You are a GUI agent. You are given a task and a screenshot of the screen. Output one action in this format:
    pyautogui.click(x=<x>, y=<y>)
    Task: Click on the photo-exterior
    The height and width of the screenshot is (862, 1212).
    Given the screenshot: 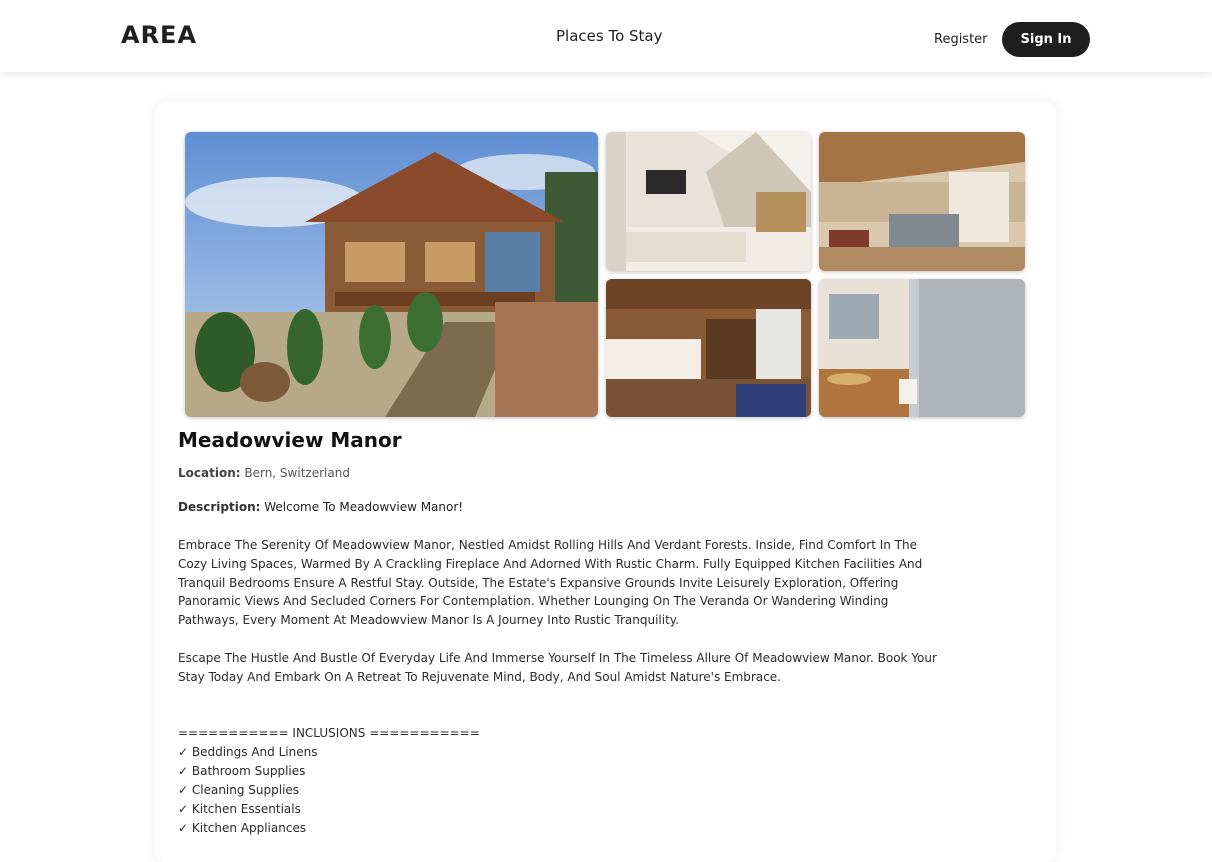 What is the action you would take?
    pyautogui.click(x=391, y=274)
    